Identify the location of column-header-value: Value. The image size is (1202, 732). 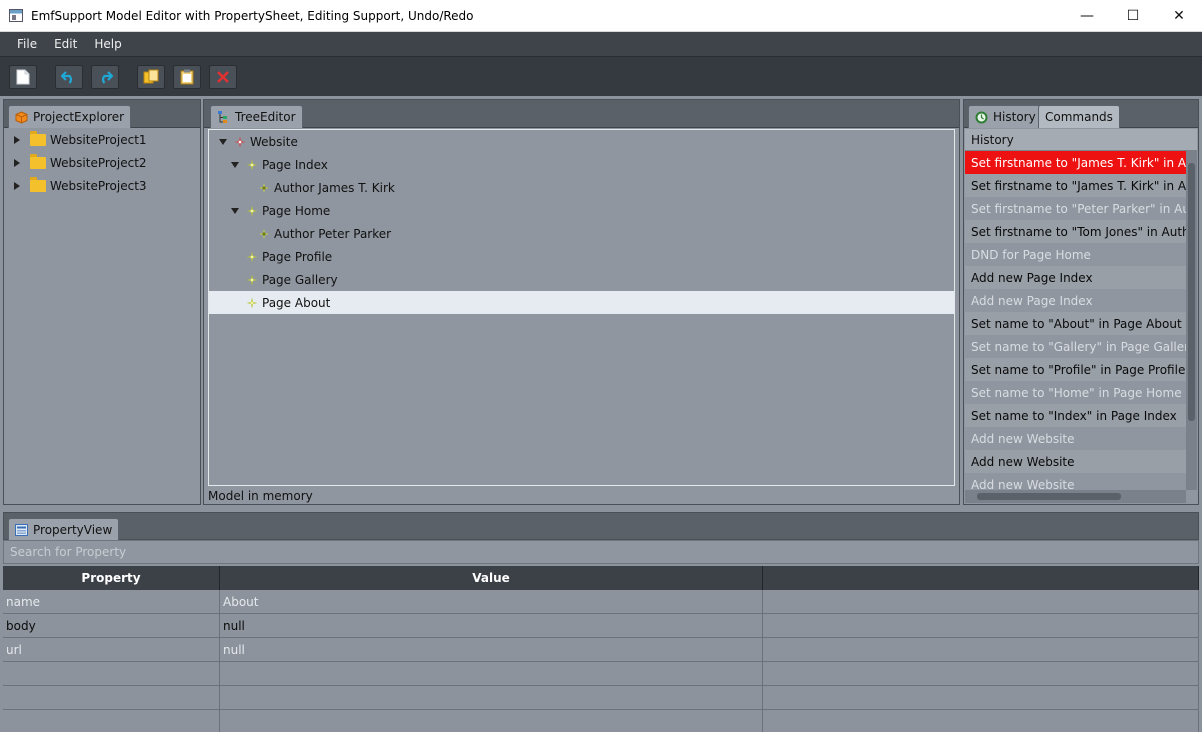
(491, 578).